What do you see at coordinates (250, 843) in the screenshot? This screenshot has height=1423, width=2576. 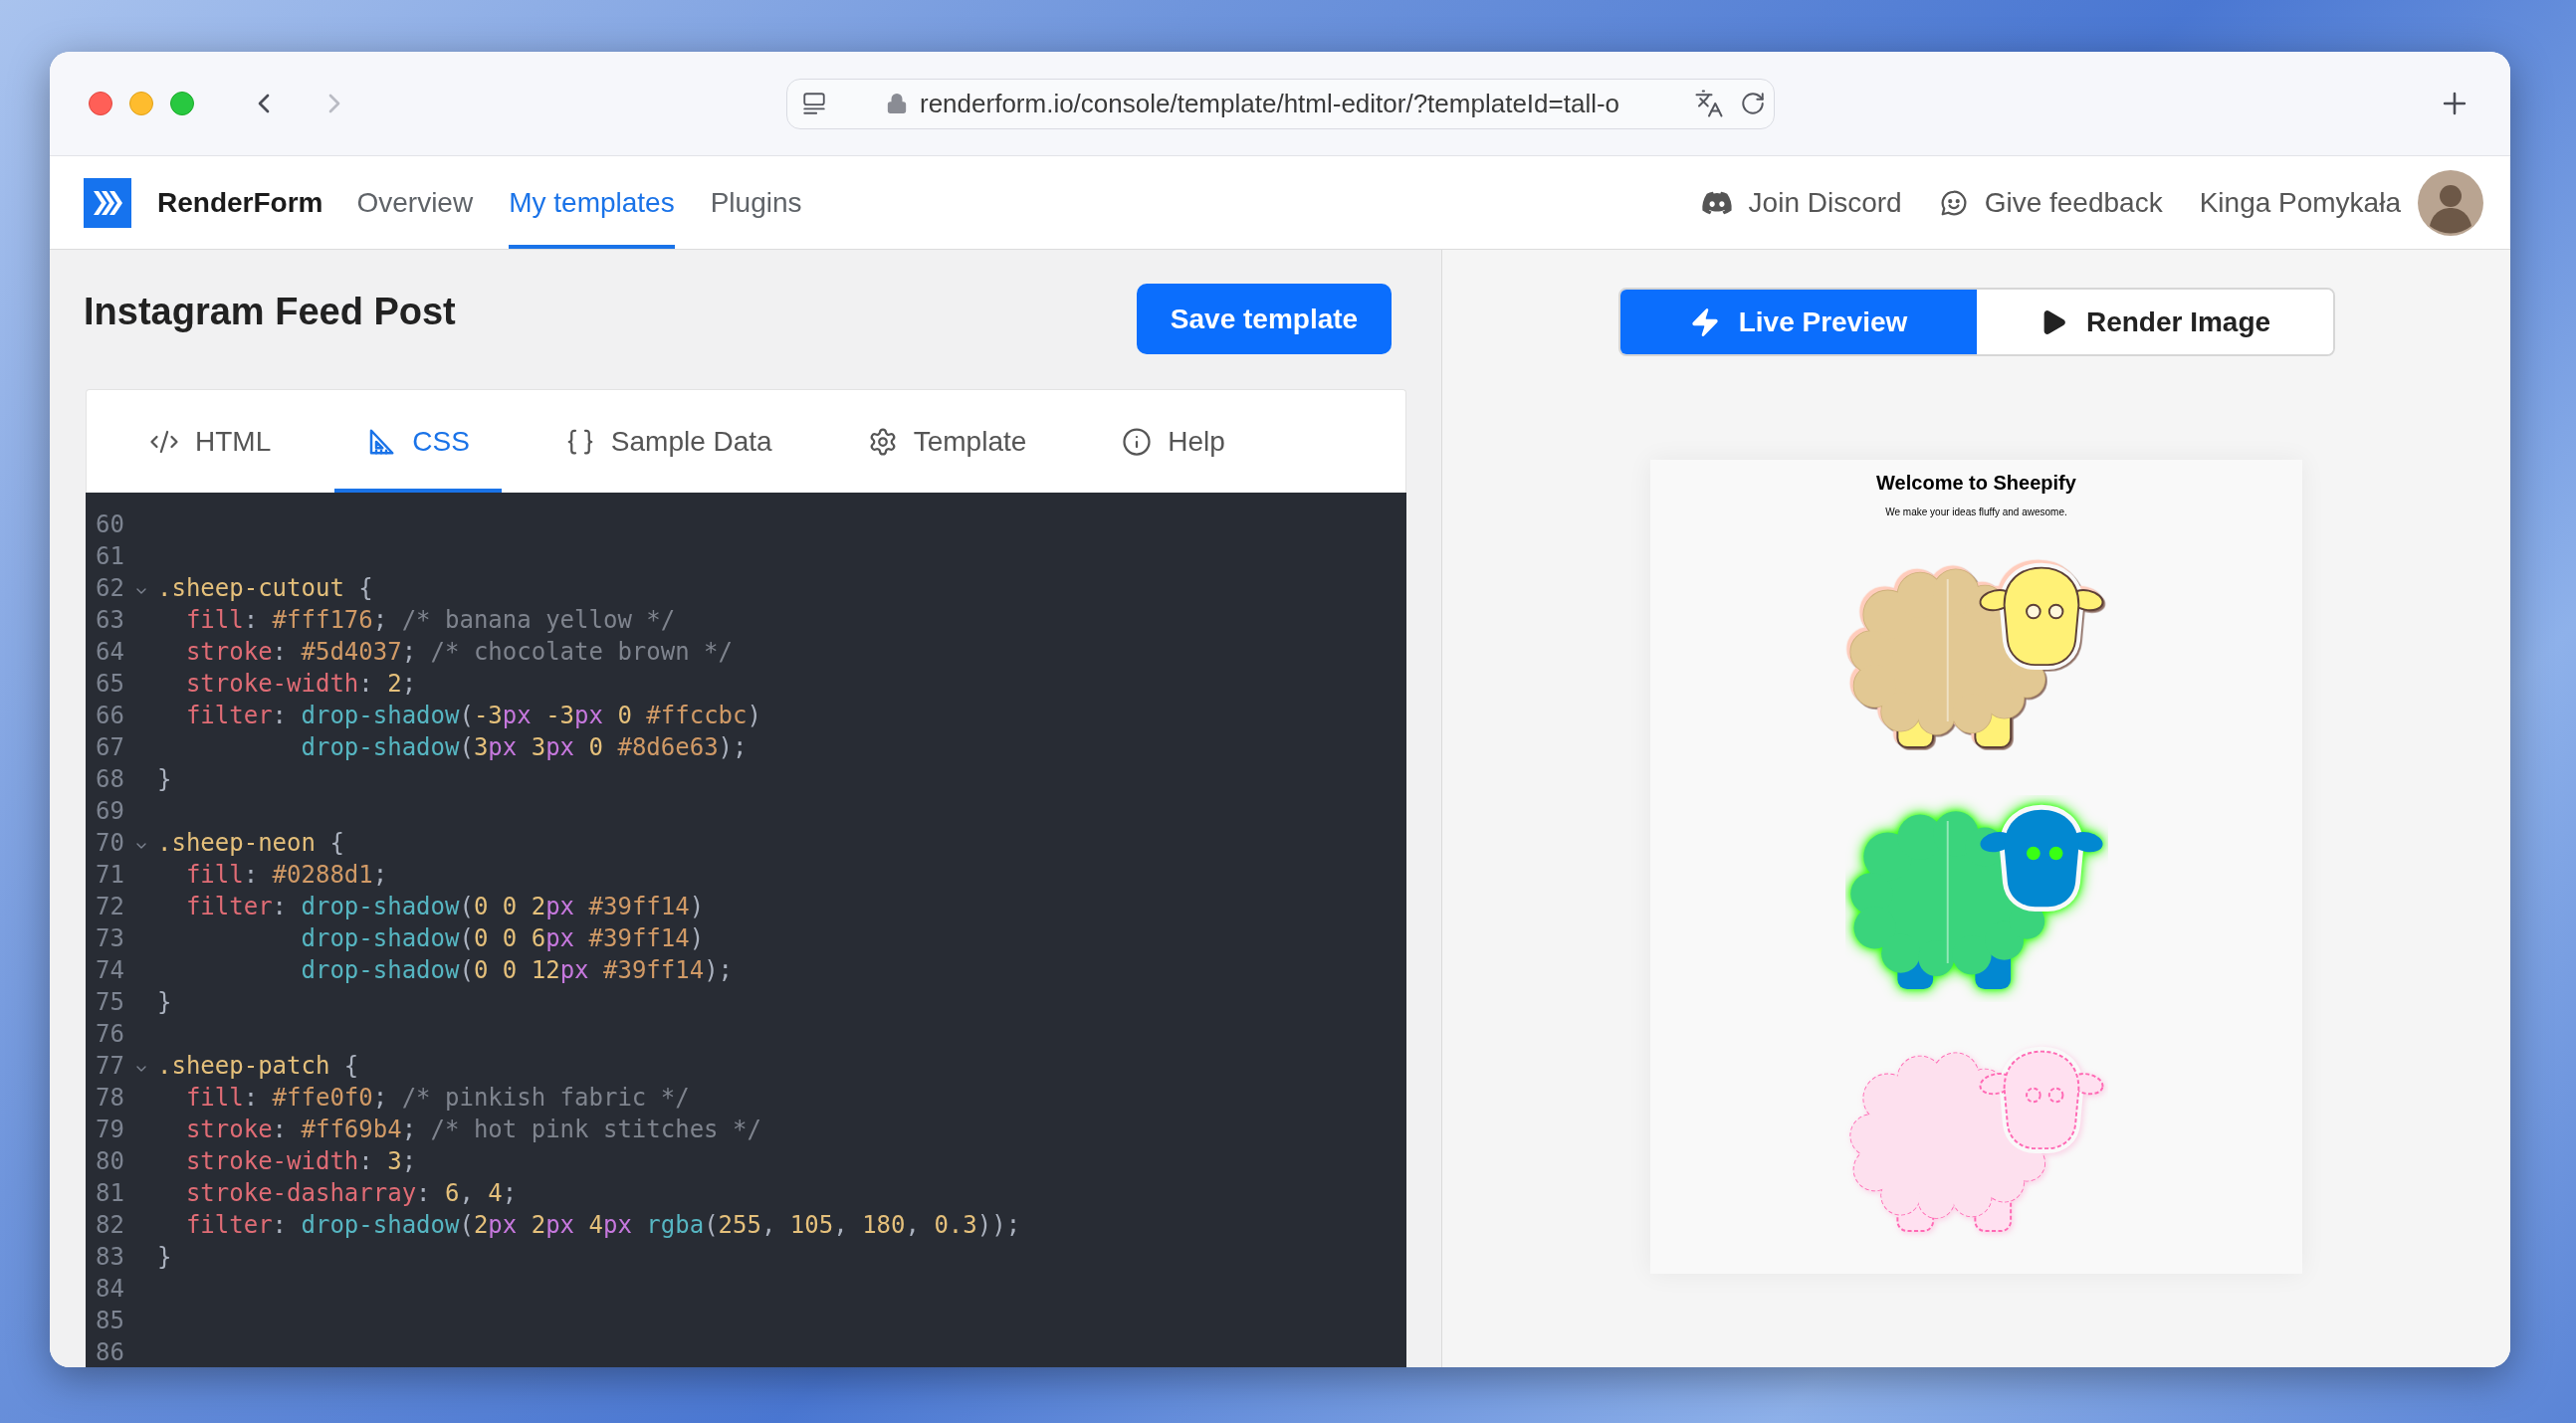 I see `code-line: .sheep-neon {` at bounding box center [250, 843].